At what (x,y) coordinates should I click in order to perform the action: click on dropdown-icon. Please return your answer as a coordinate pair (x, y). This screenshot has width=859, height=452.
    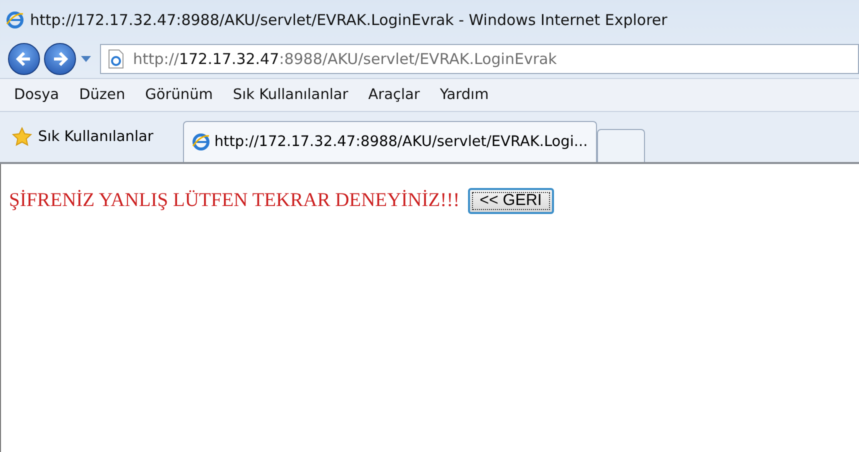
    Looking at the image, I should click on (86, 59).